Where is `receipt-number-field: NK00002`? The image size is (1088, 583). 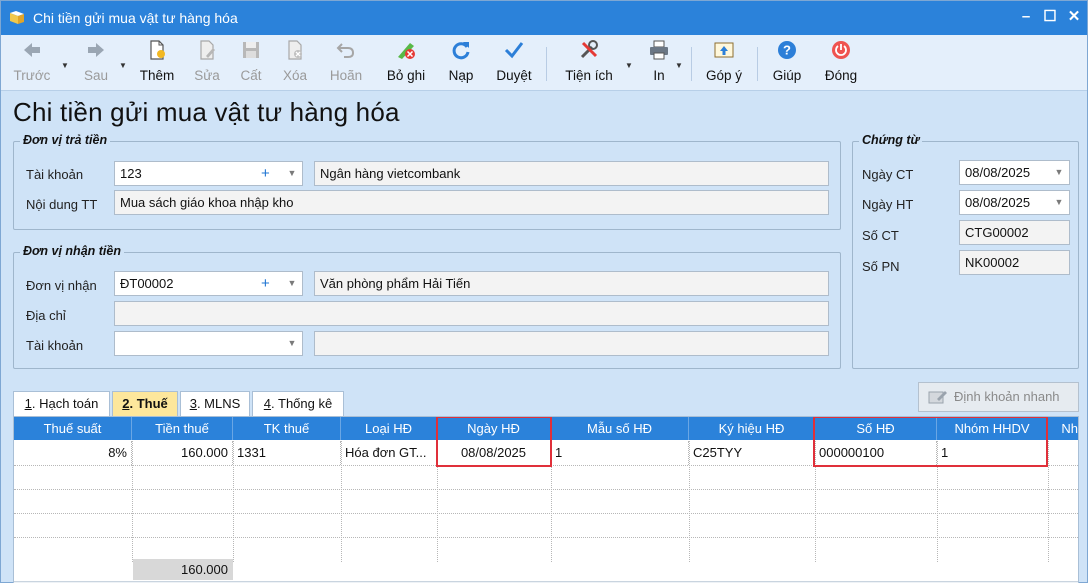 receipt-number-field: NK00002 is located at coordinates (1014, 262).